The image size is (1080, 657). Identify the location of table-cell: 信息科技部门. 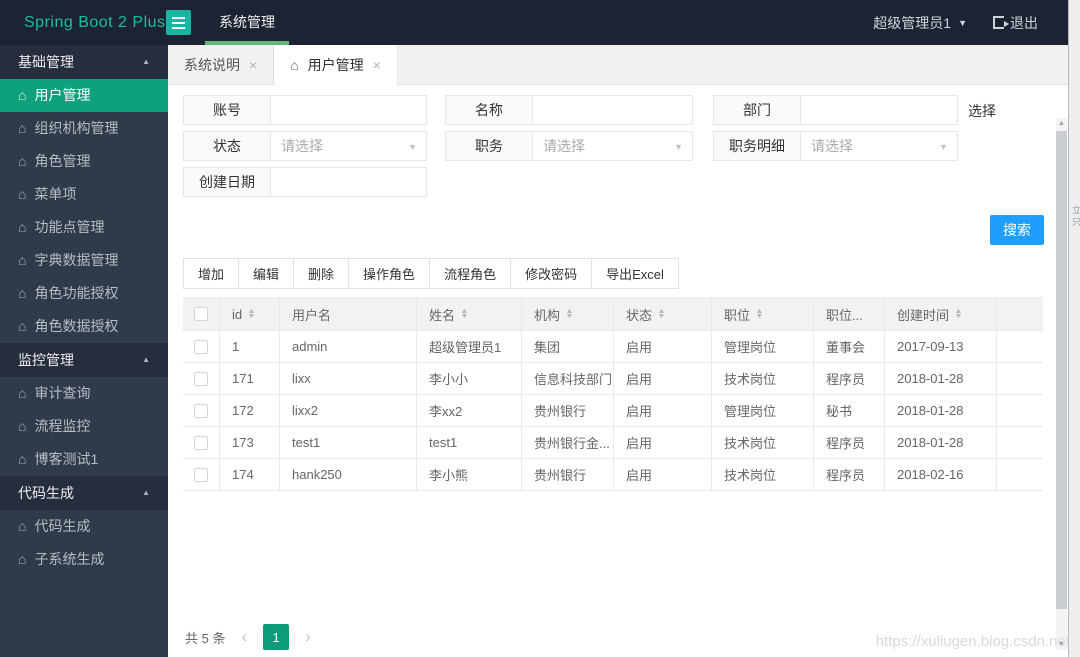
(567, 378).